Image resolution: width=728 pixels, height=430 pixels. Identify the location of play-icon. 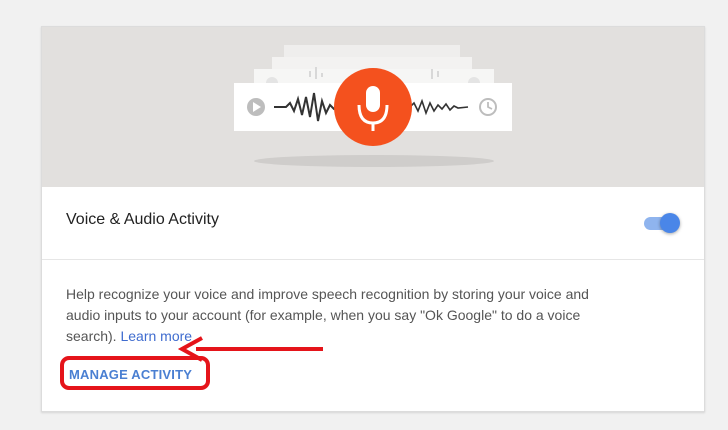
(256, 107).